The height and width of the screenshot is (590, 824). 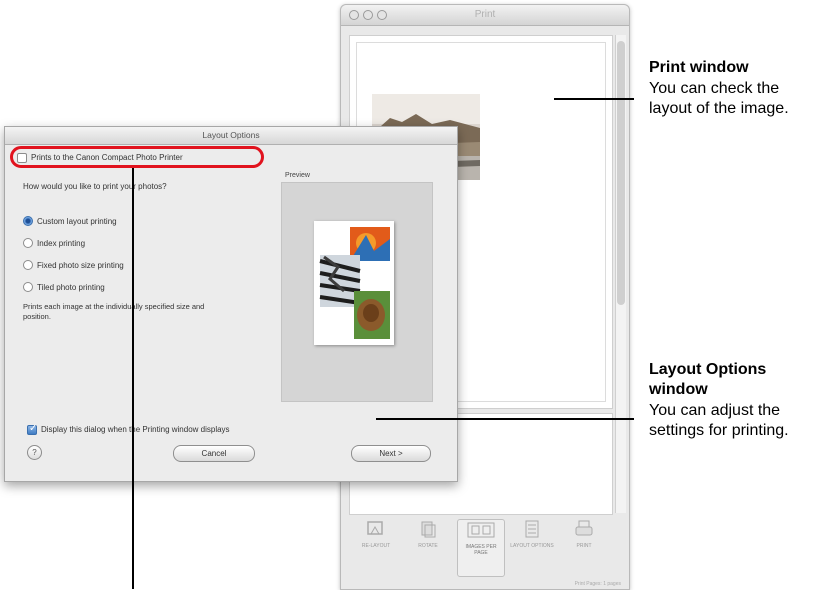 What do you see at coordinates (28, 265) in the screenshot?
I see `radio-fixed-size` at bounding box center [28, 265].